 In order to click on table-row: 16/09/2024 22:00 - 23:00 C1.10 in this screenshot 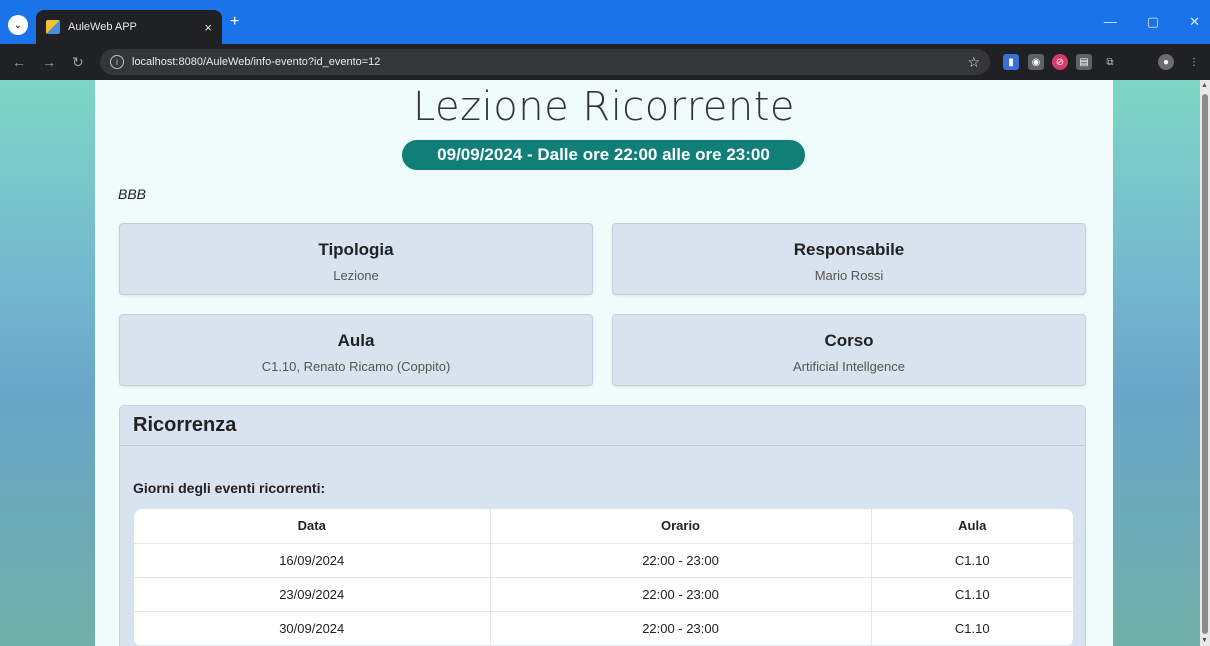, I will do `click(603, 560)`.